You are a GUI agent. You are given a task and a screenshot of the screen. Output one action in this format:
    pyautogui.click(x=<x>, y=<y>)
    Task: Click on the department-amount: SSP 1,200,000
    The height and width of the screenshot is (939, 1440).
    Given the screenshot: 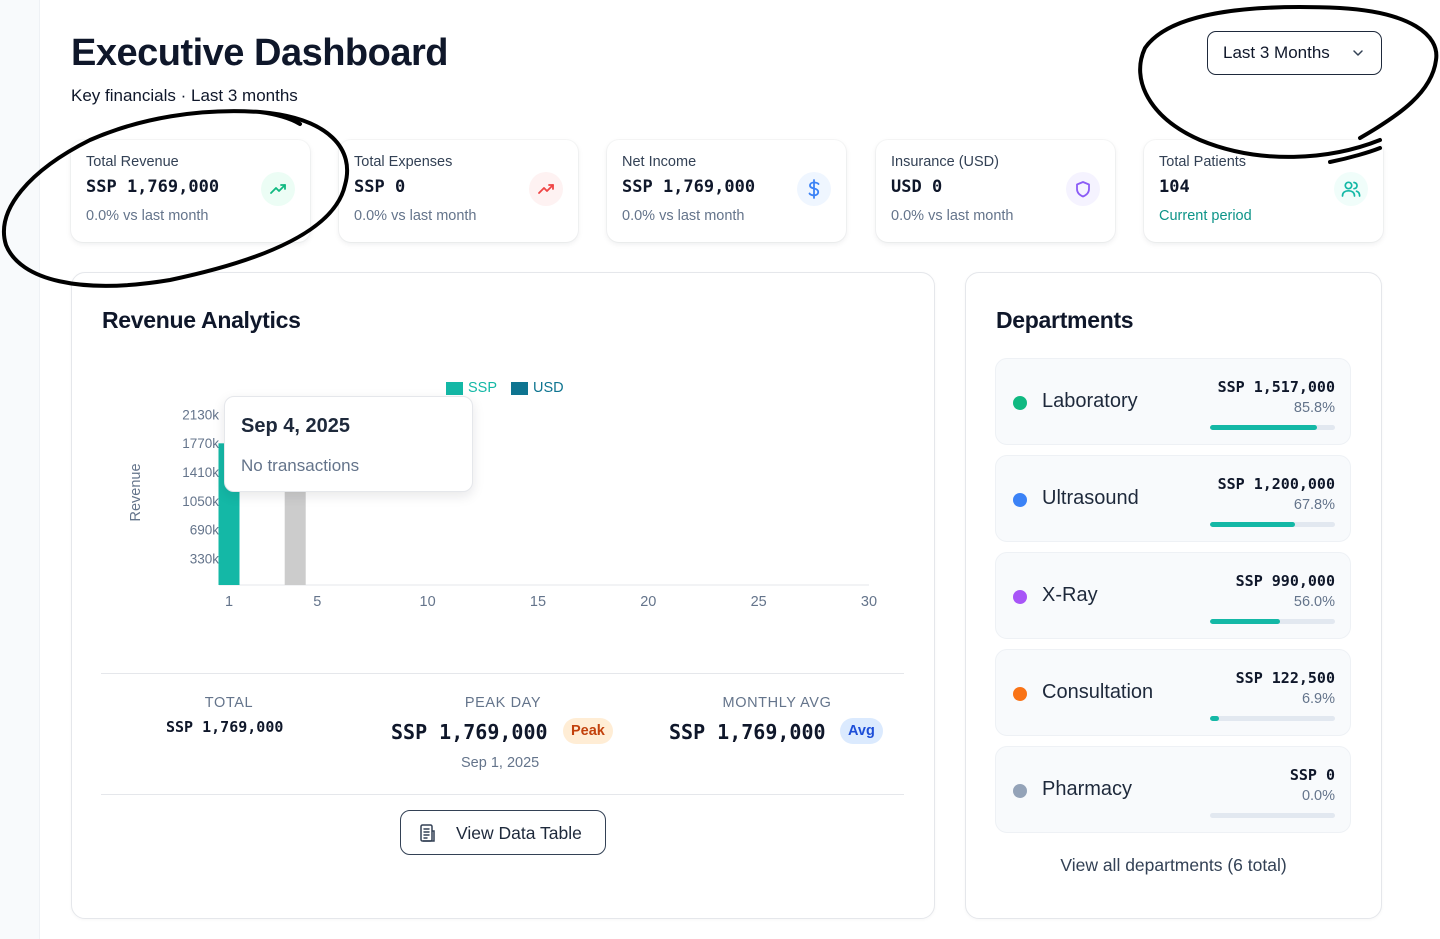 What is the action you would take?
    pyautogui.click(x=1276, y=484)
    